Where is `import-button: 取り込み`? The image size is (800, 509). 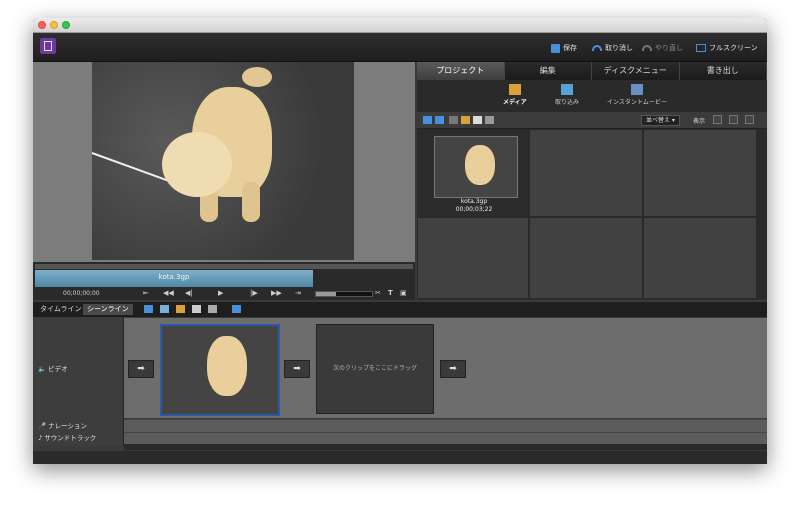 import-button: 取り込み is located at coordinates (567, 95).